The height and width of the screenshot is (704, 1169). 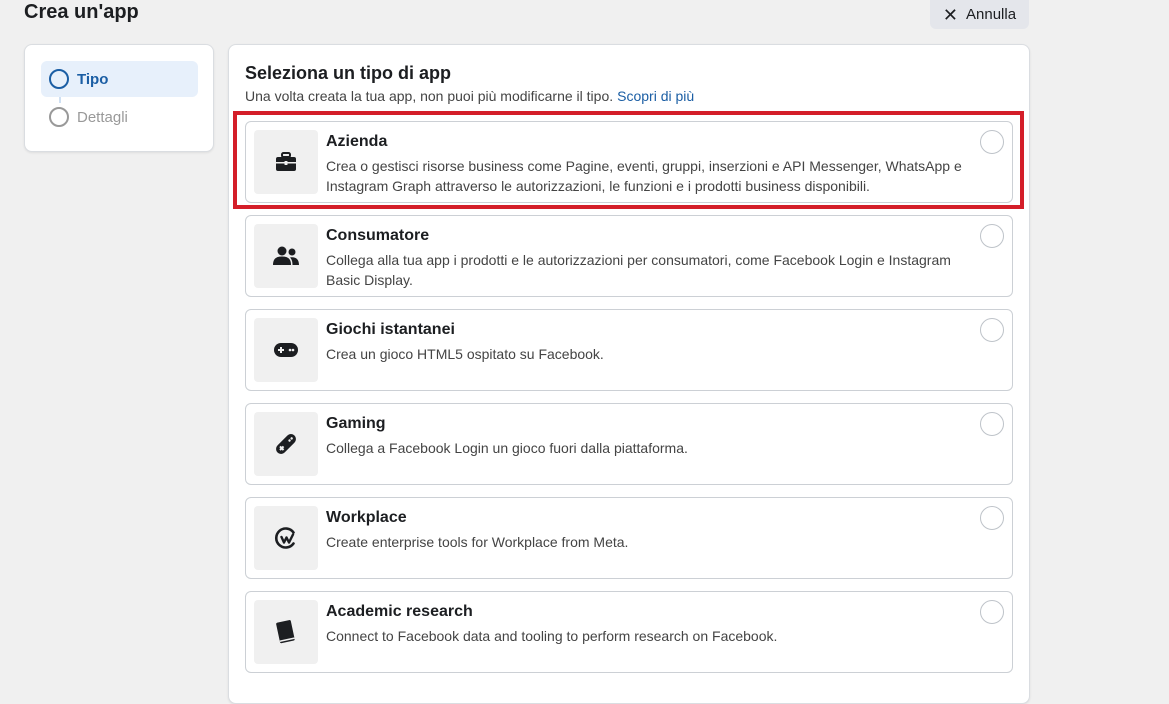 I want to click on people-icon, so click(x=286, y=256).